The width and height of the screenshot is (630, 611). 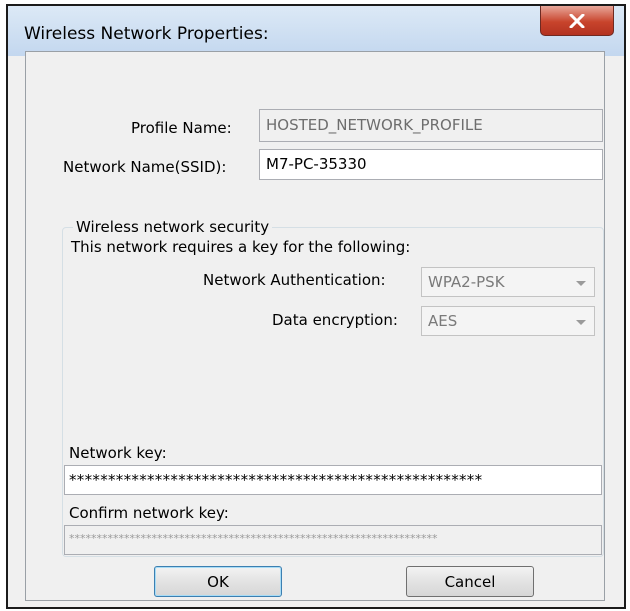 What do you see at coordinates (431, 164) in the screenshot?
I see `ssid-input: M7-PC-35330` at bounding box center [431, 164].